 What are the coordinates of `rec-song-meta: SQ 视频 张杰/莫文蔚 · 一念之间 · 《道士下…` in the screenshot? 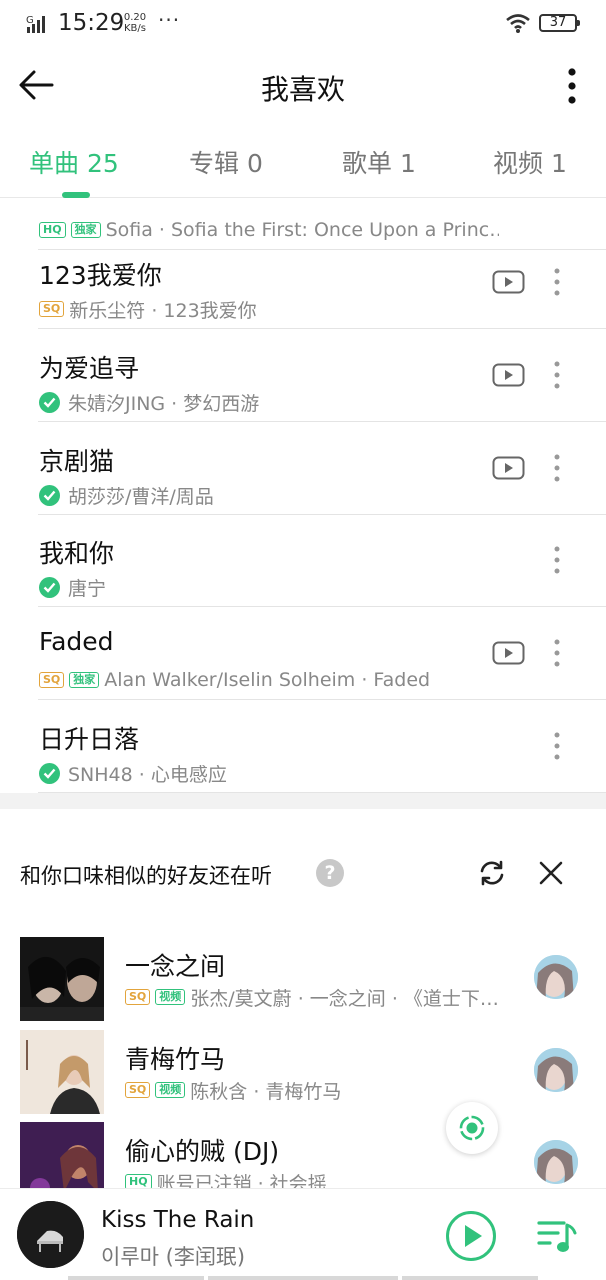 It's located at (312, 997).